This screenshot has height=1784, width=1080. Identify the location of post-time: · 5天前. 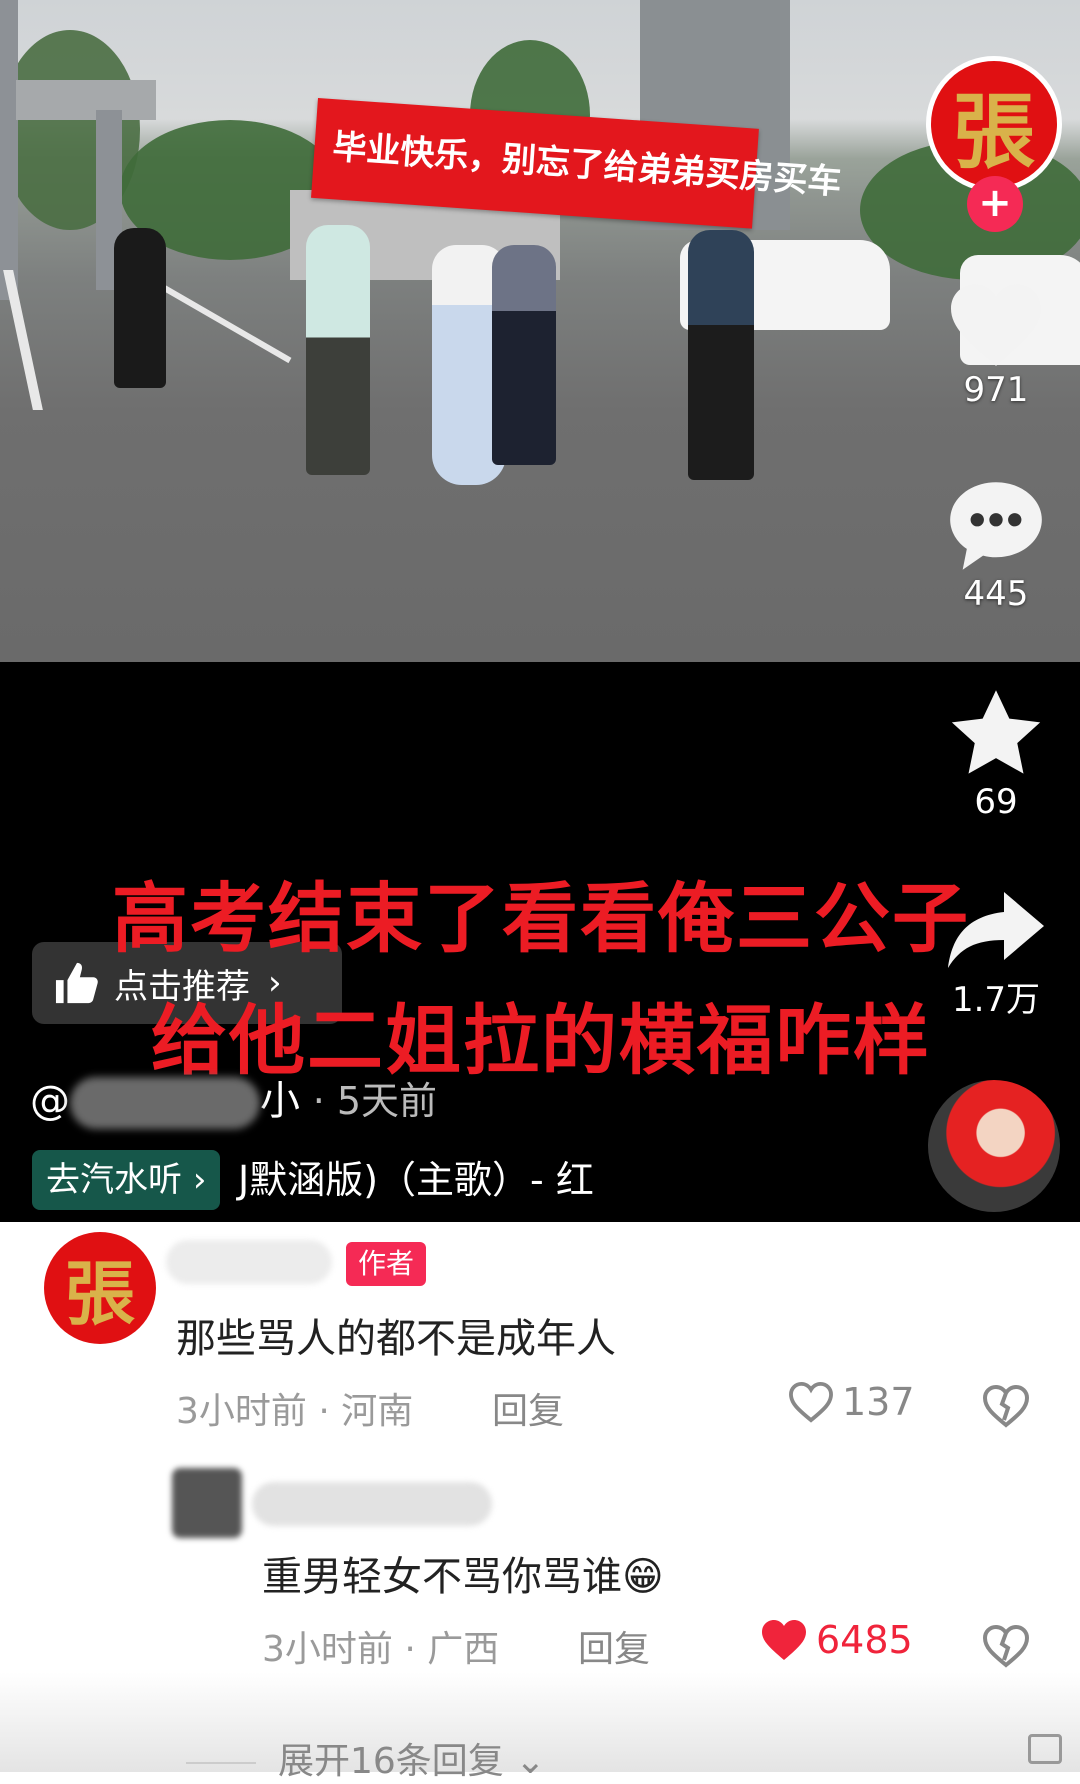
(375, 1101).